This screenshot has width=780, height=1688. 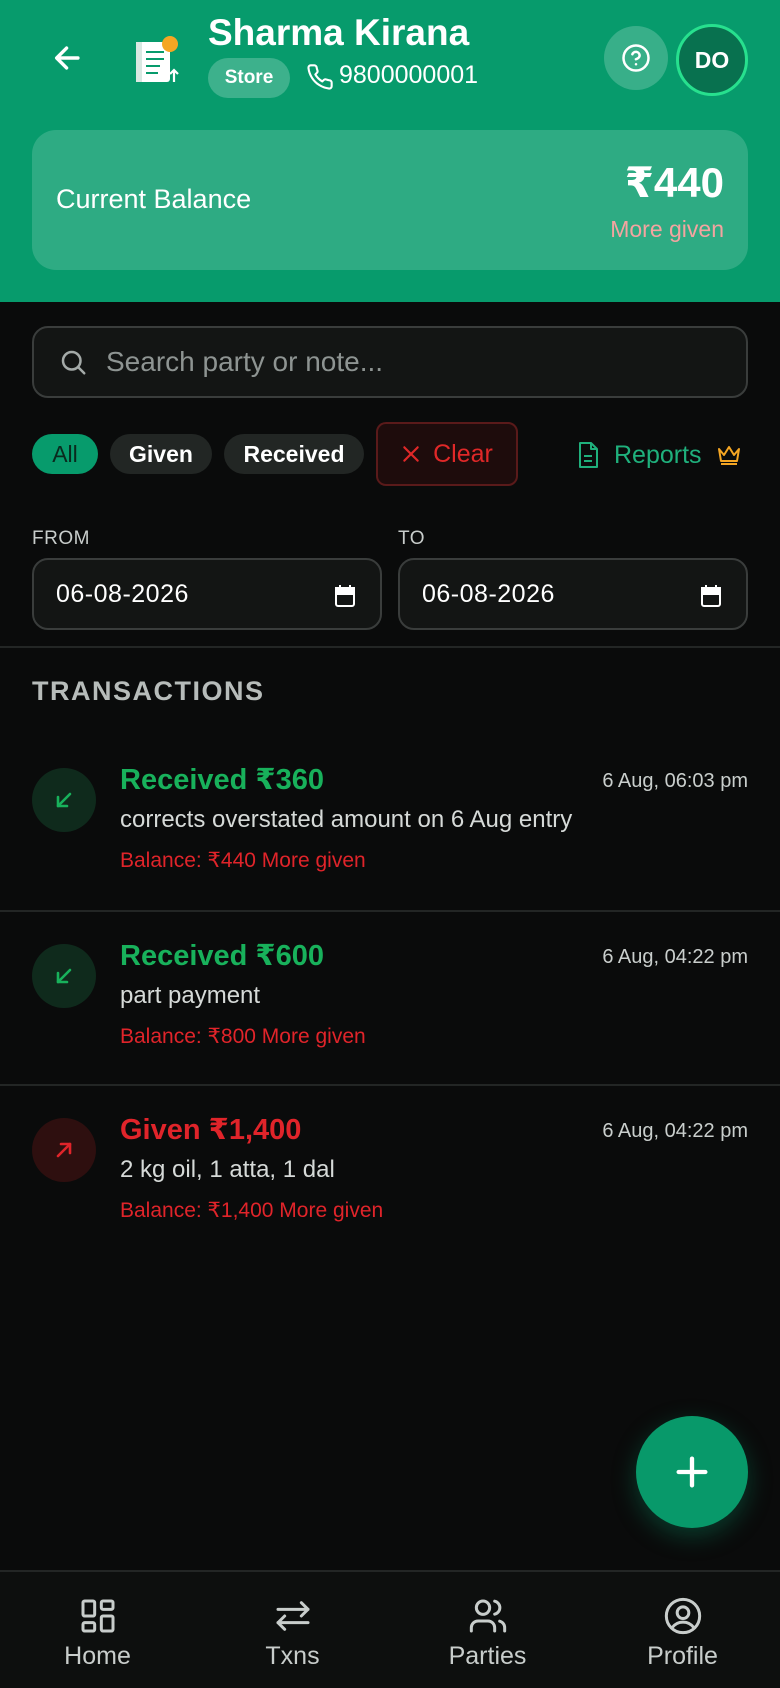 What do you see at coordinates (61, 538) in the screenshot?
I see `from-label: FROM` at bounding box center [61, 538].